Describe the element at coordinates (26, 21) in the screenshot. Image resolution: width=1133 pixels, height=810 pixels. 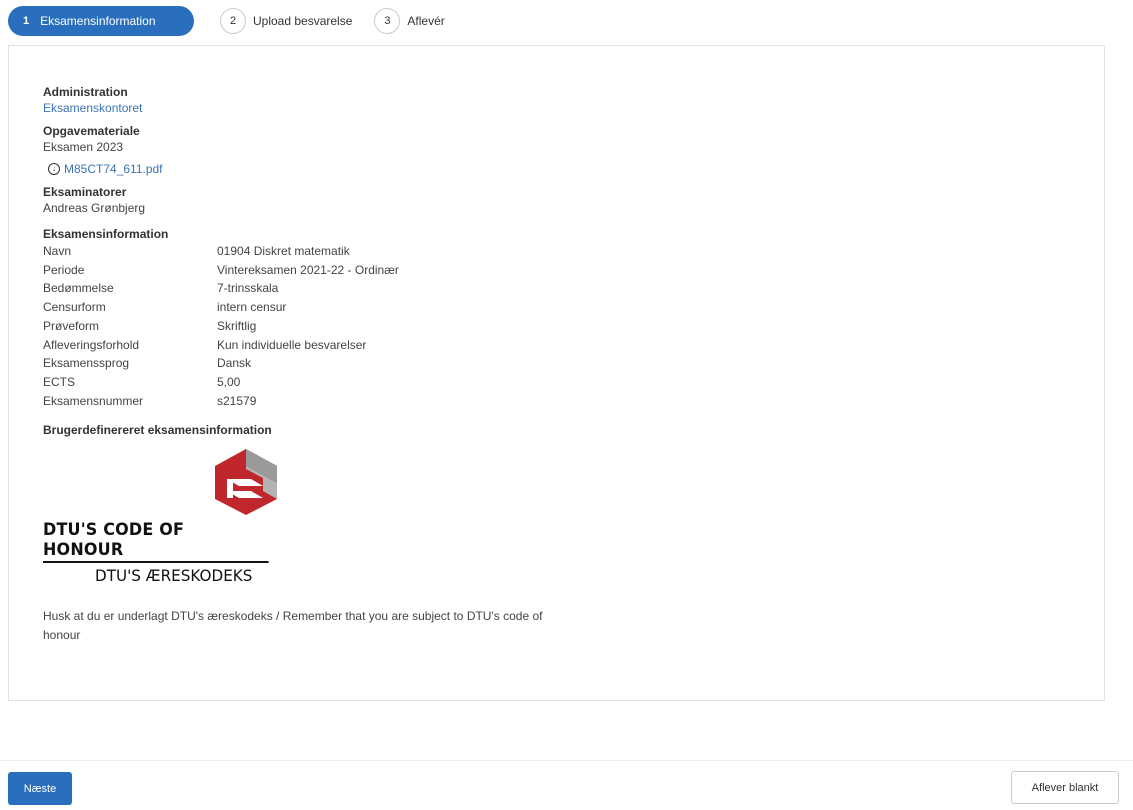
I see `step-1-number: 1` at that location.